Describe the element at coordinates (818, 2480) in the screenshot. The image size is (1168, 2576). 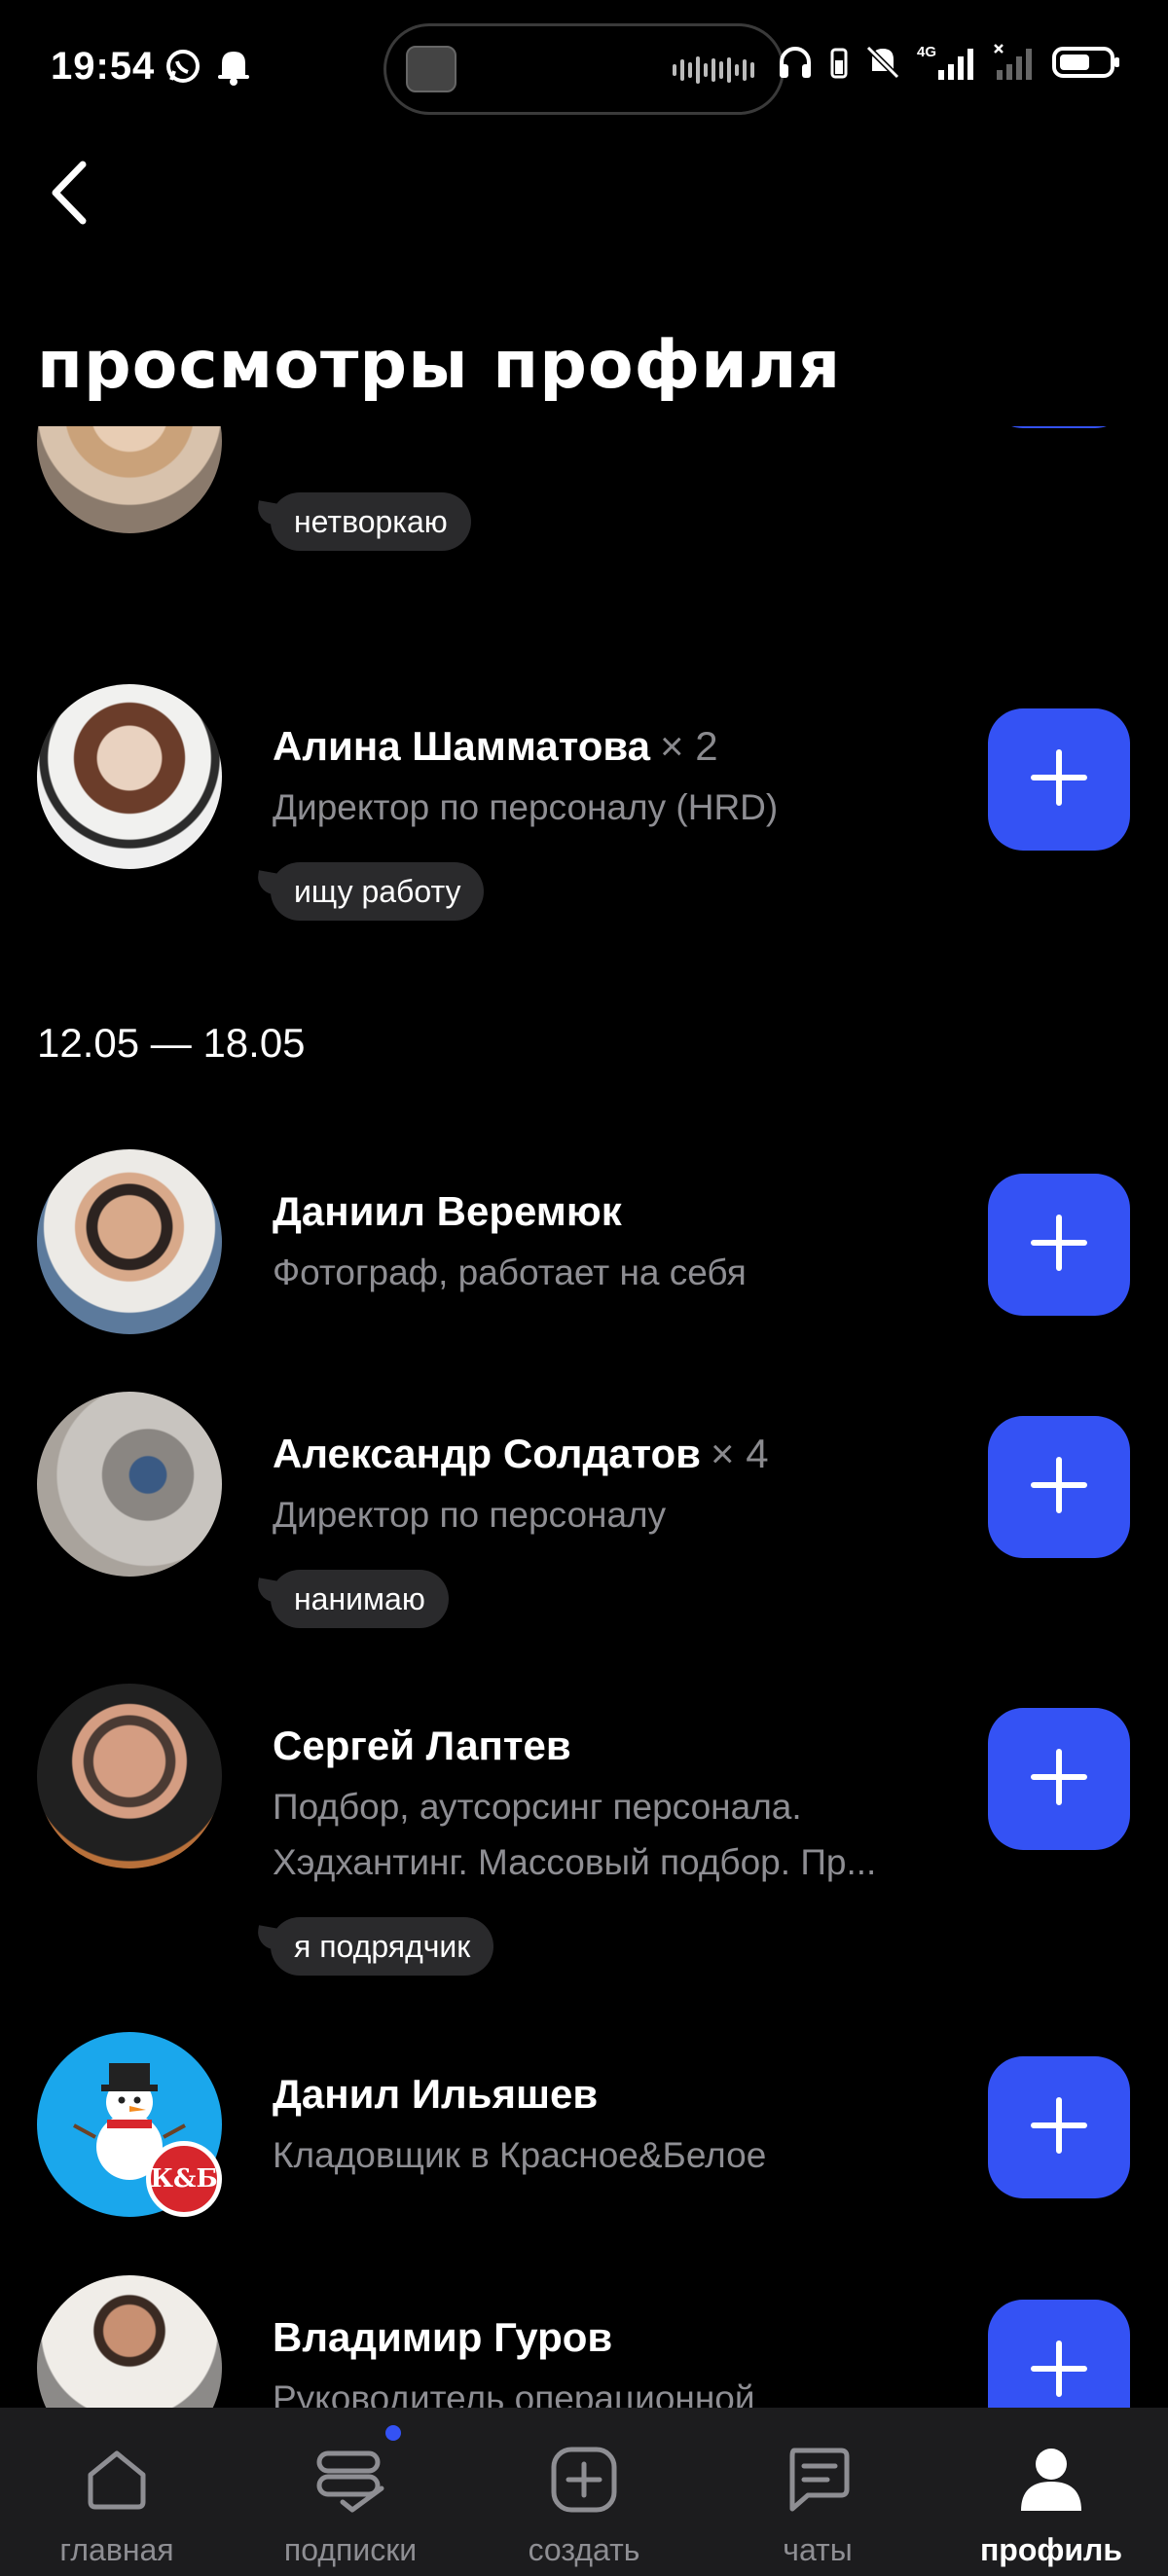
I see `chat-icon` at that location.